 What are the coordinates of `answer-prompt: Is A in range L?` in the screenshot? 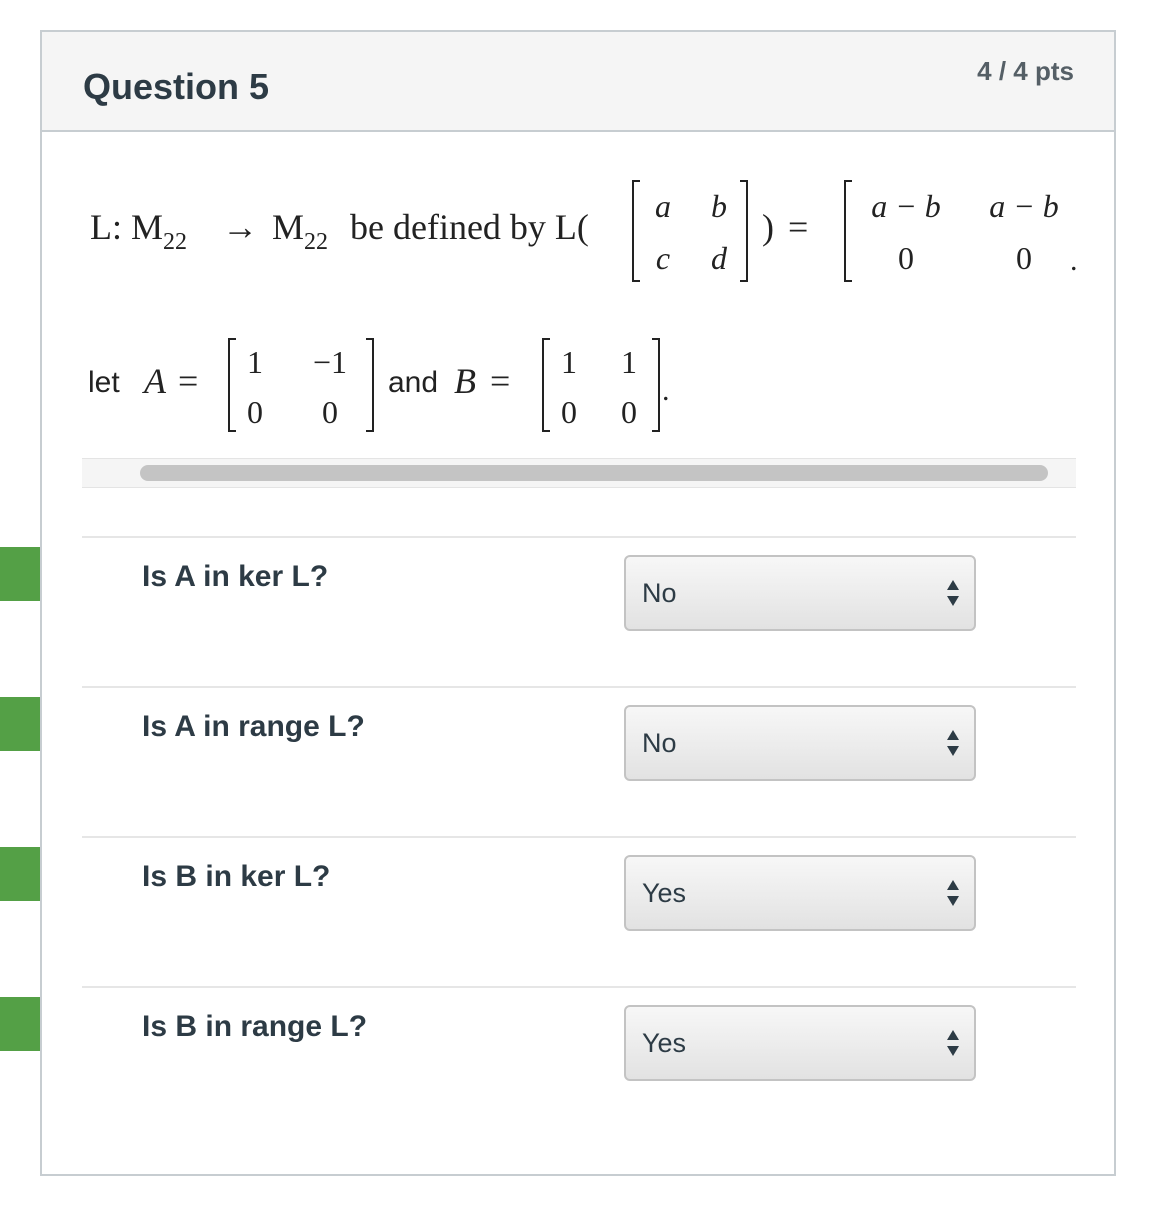 It's located at (253, 726).